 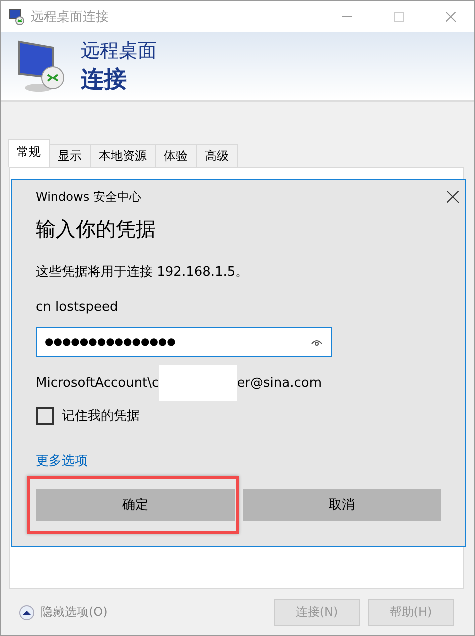 What do you see at coordinates (341, 505) in the screenshot?
I see `dialog-button: 取消` at bounding box center [341, 505].